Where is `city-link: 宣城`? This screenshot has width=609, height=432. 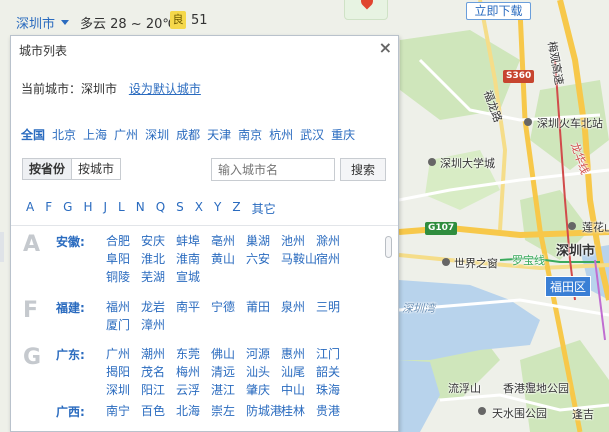 city-link: 宣城 is located at coordinates (193, 277).